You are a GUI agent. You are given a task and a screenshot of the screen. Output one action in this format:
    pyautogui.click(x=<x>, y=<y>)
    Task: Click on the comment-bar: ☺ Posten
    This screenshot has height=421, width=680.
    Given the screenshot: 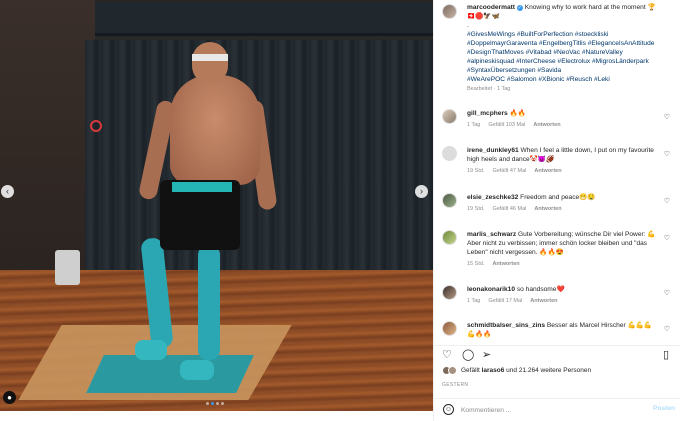 What is the action you would take?
    pyautogui.click(x=557, y=409)
    